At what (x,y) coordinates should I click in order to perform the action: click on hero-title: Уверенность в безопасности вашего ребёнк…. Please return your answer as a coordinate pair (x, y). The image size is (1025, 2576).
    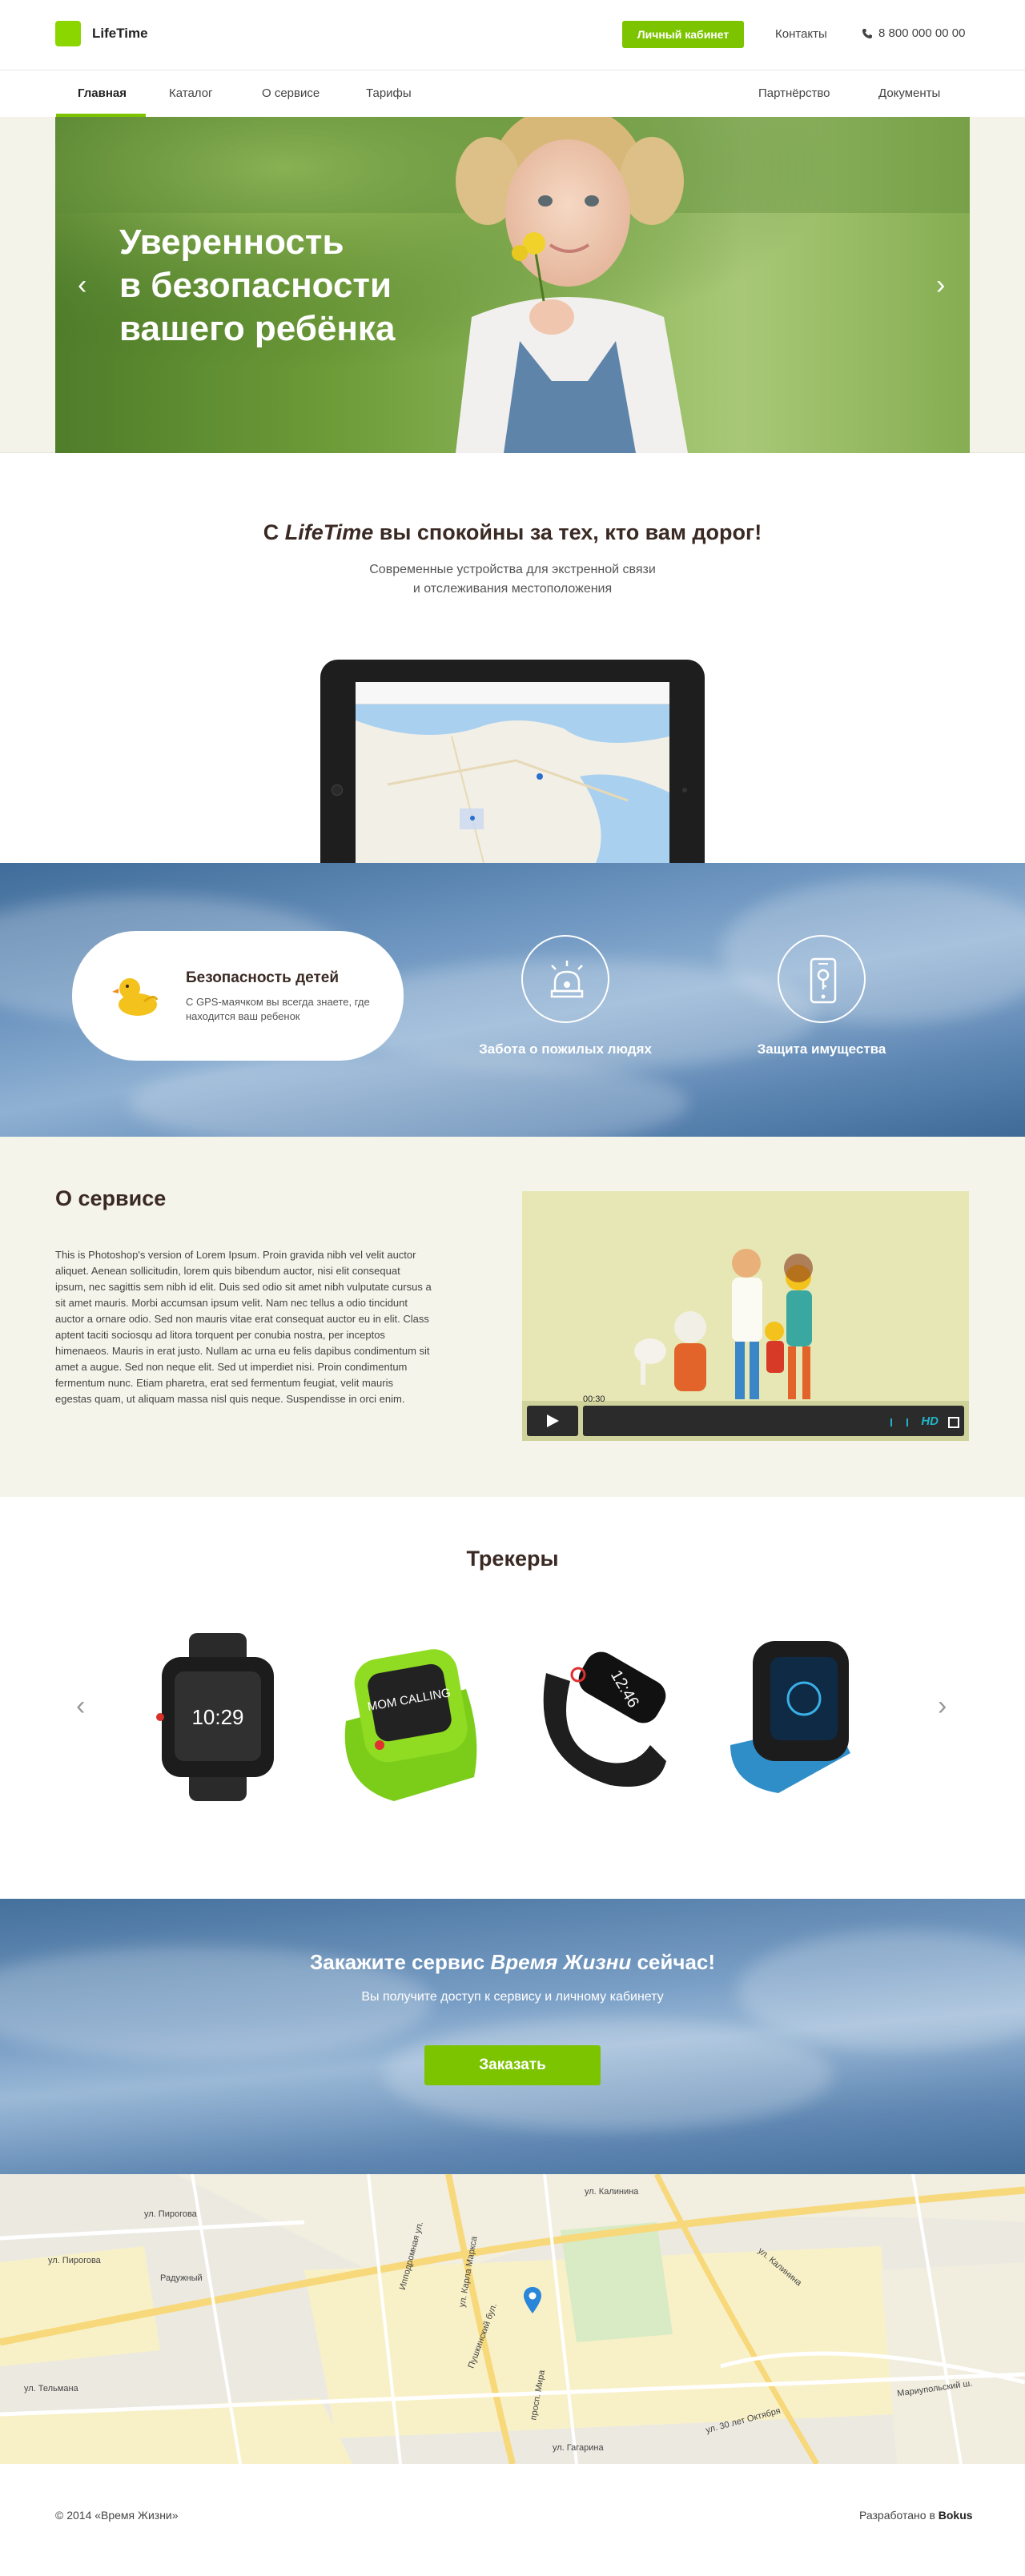
    Looking at the image, I should click on (287, 286).